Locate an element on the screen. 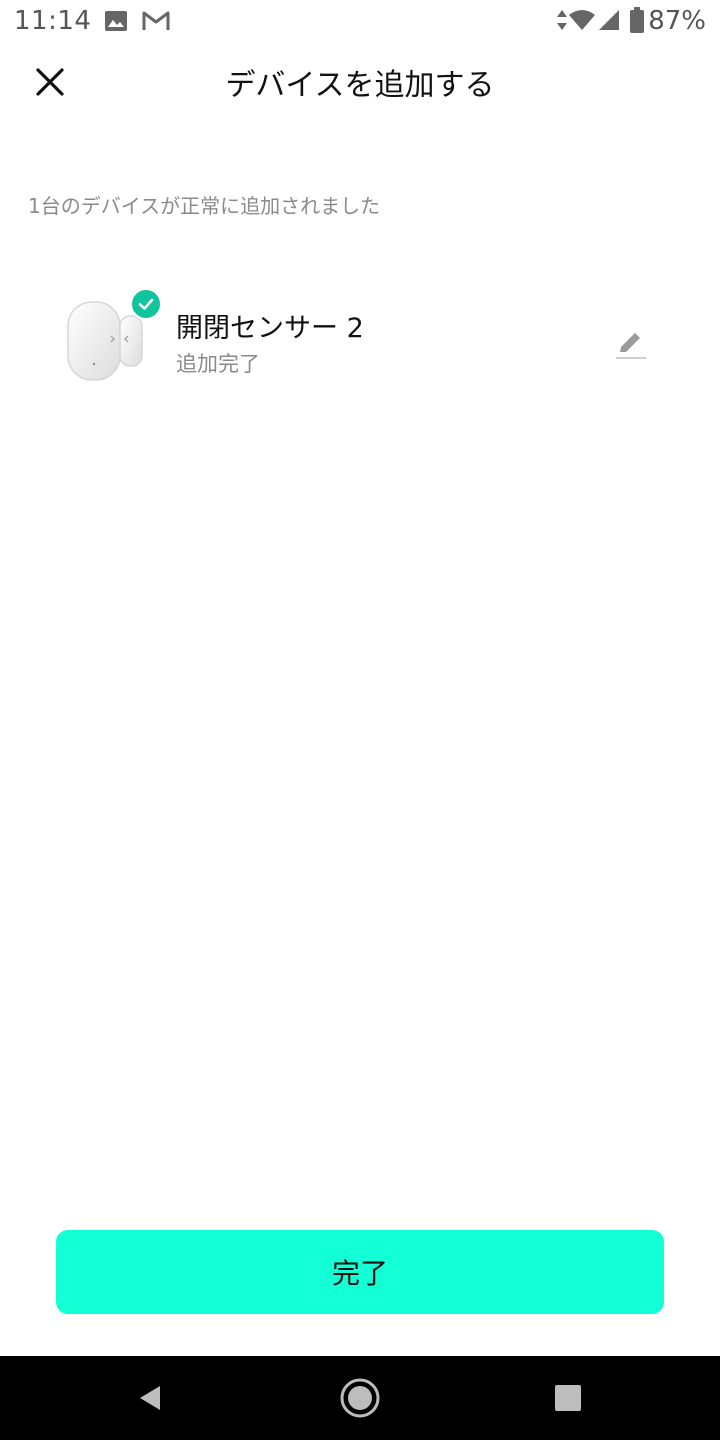  battery-icon is located at coordinates (637, 22).